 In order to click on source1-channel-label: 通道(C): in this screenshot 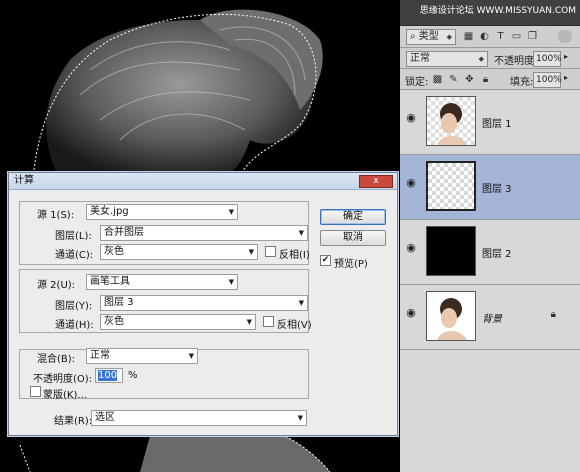, I will do `click(74, 255)`.